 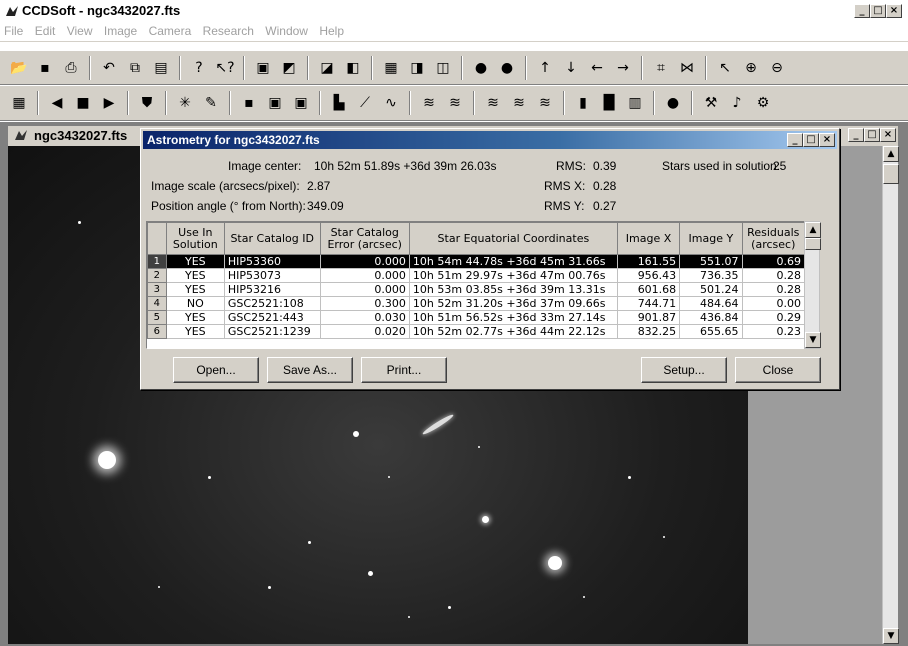 I want to click on menu-research: Research, so click(x=228, y=31).